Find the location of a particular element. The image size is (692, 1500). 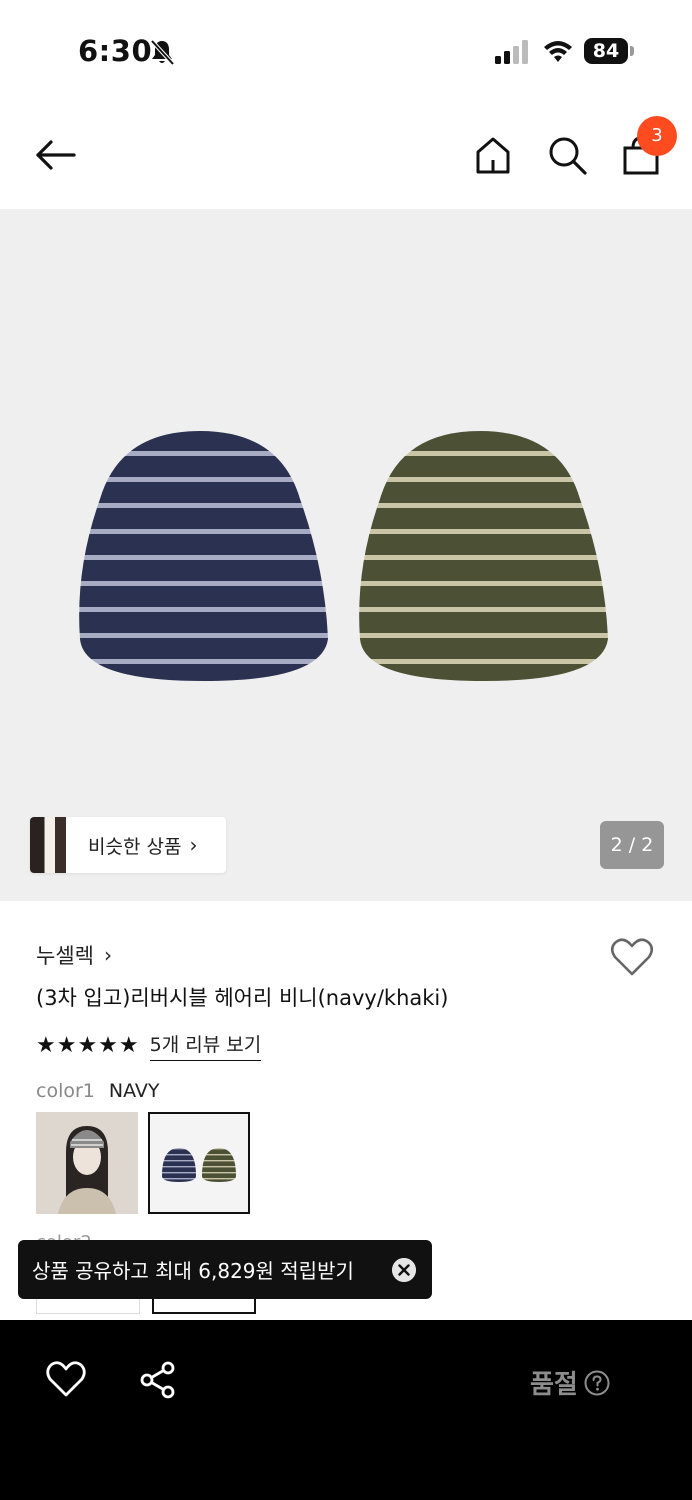

bell-muted-icon is located at coordinates (162, 52).